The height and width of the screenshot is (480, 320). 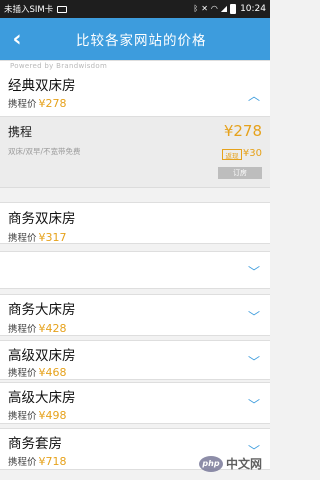 I want to click on room-price-row: 携程价 ¥428, so click(x=37, y=328).